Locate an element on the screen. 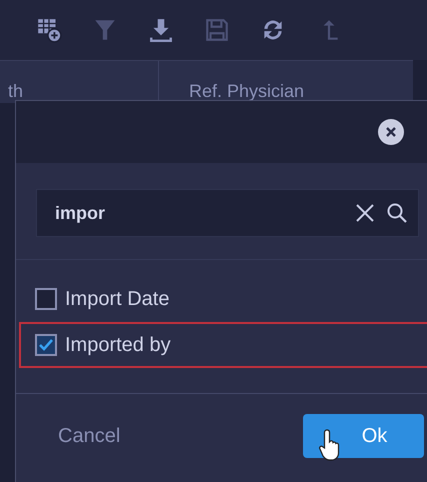 This screenshot has width=427, height=482. clear-button is located at coordinates (365, 213).